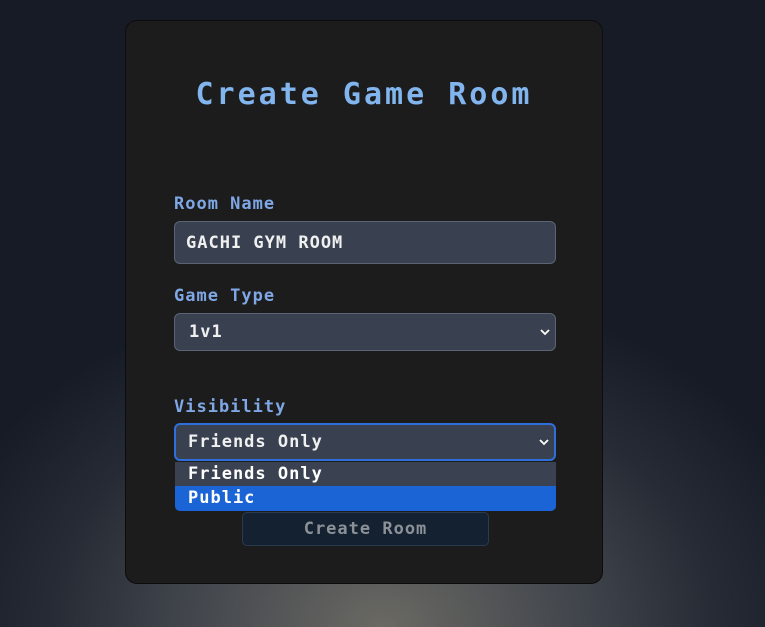 The height and width of the screenshot is (627, 765). I want to click on visibility-select: Friends Only, so click(365, 442).